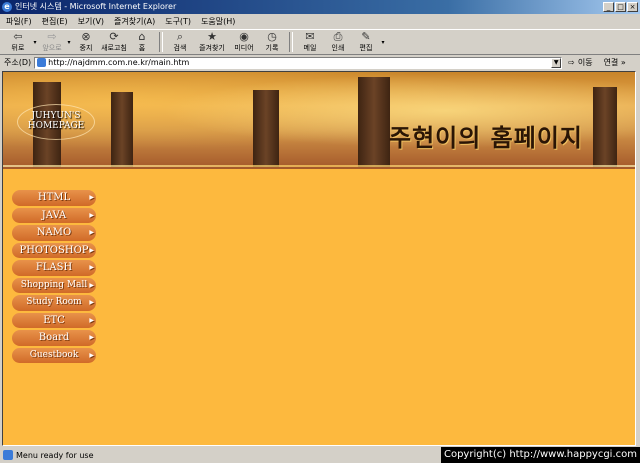 The width and height of the screenshot is (640, 463). I want to click on menu-bar: 파일(F) 편집(E) 보기(V) 즐겨찾기(A) 도구(T) 도움말(H), so click(320, 21).